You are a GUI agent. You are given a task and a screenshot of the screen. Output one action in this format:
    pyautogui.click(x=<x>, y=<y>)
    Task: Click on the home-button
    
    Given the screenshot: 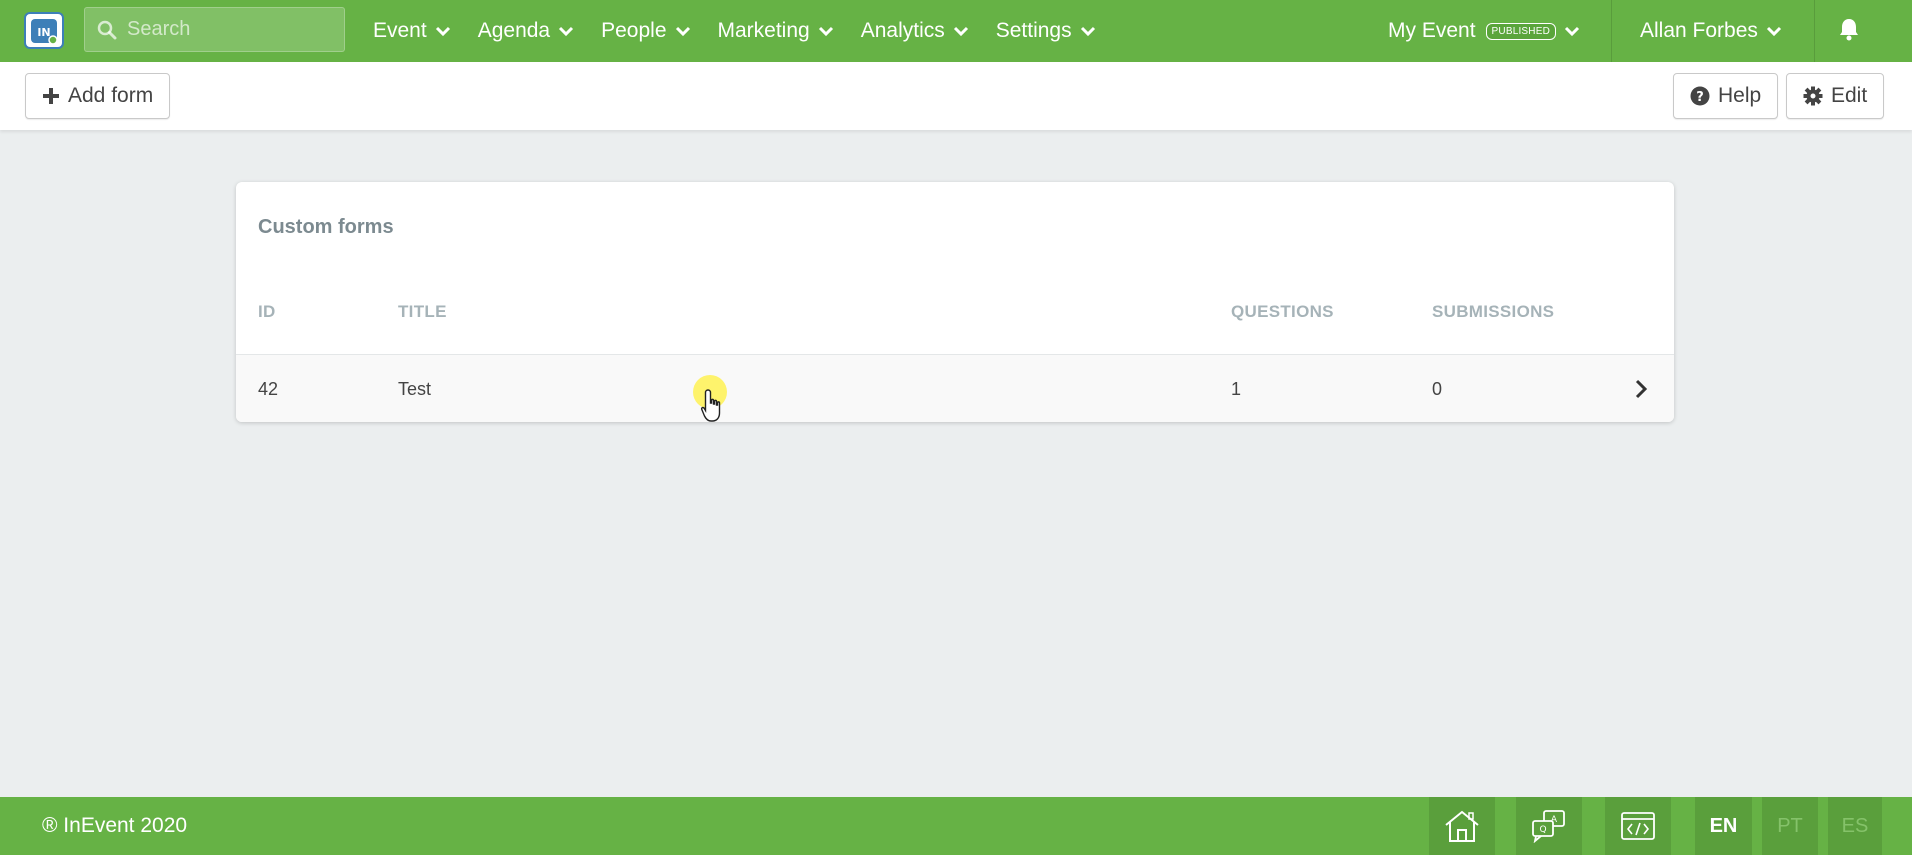 What is the action you would take?
    pyautogui.click(x=1462, y=826)
    